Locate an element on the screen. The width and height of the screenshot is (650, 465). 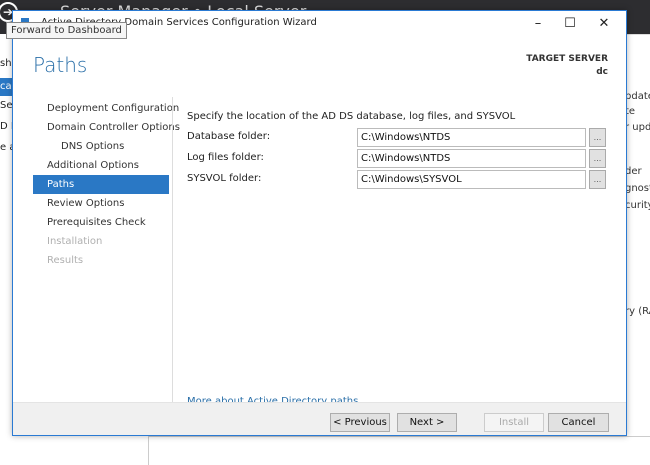
nav-review-options: Review Options is located at coordinates (101, 203).